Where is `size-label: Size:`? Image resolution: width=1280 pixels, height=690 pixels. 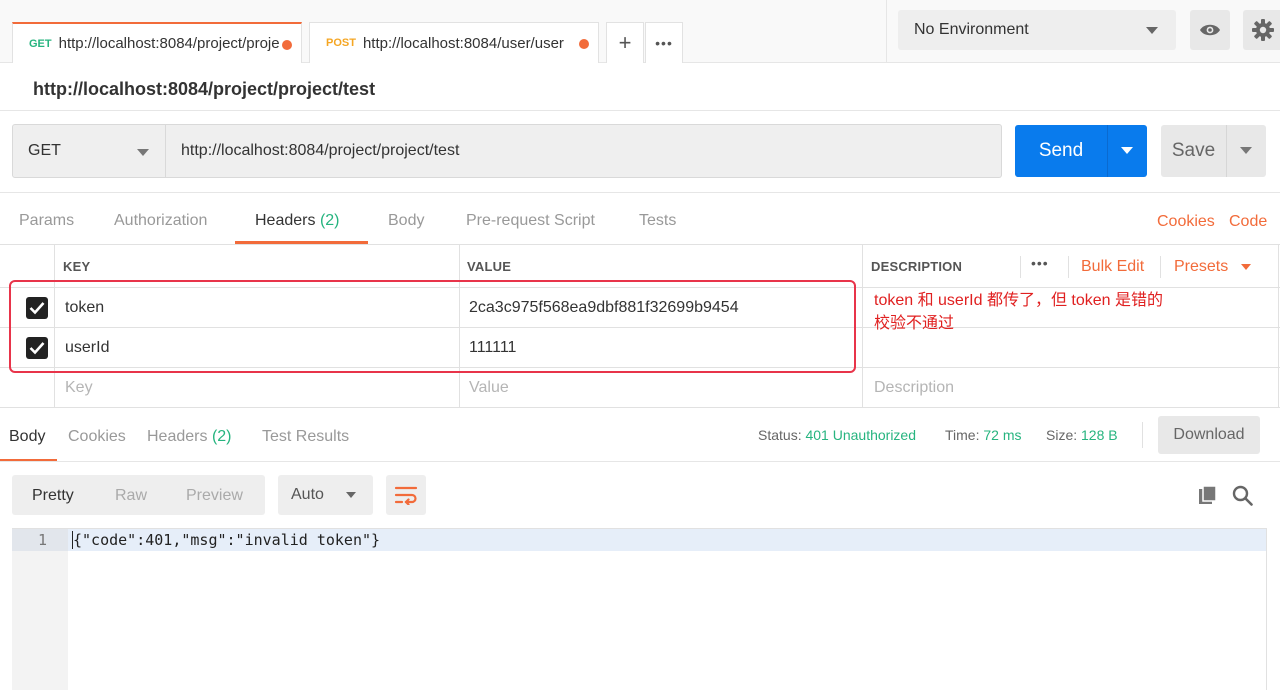
size-label: Size: is located at coordinates (1062, 435).